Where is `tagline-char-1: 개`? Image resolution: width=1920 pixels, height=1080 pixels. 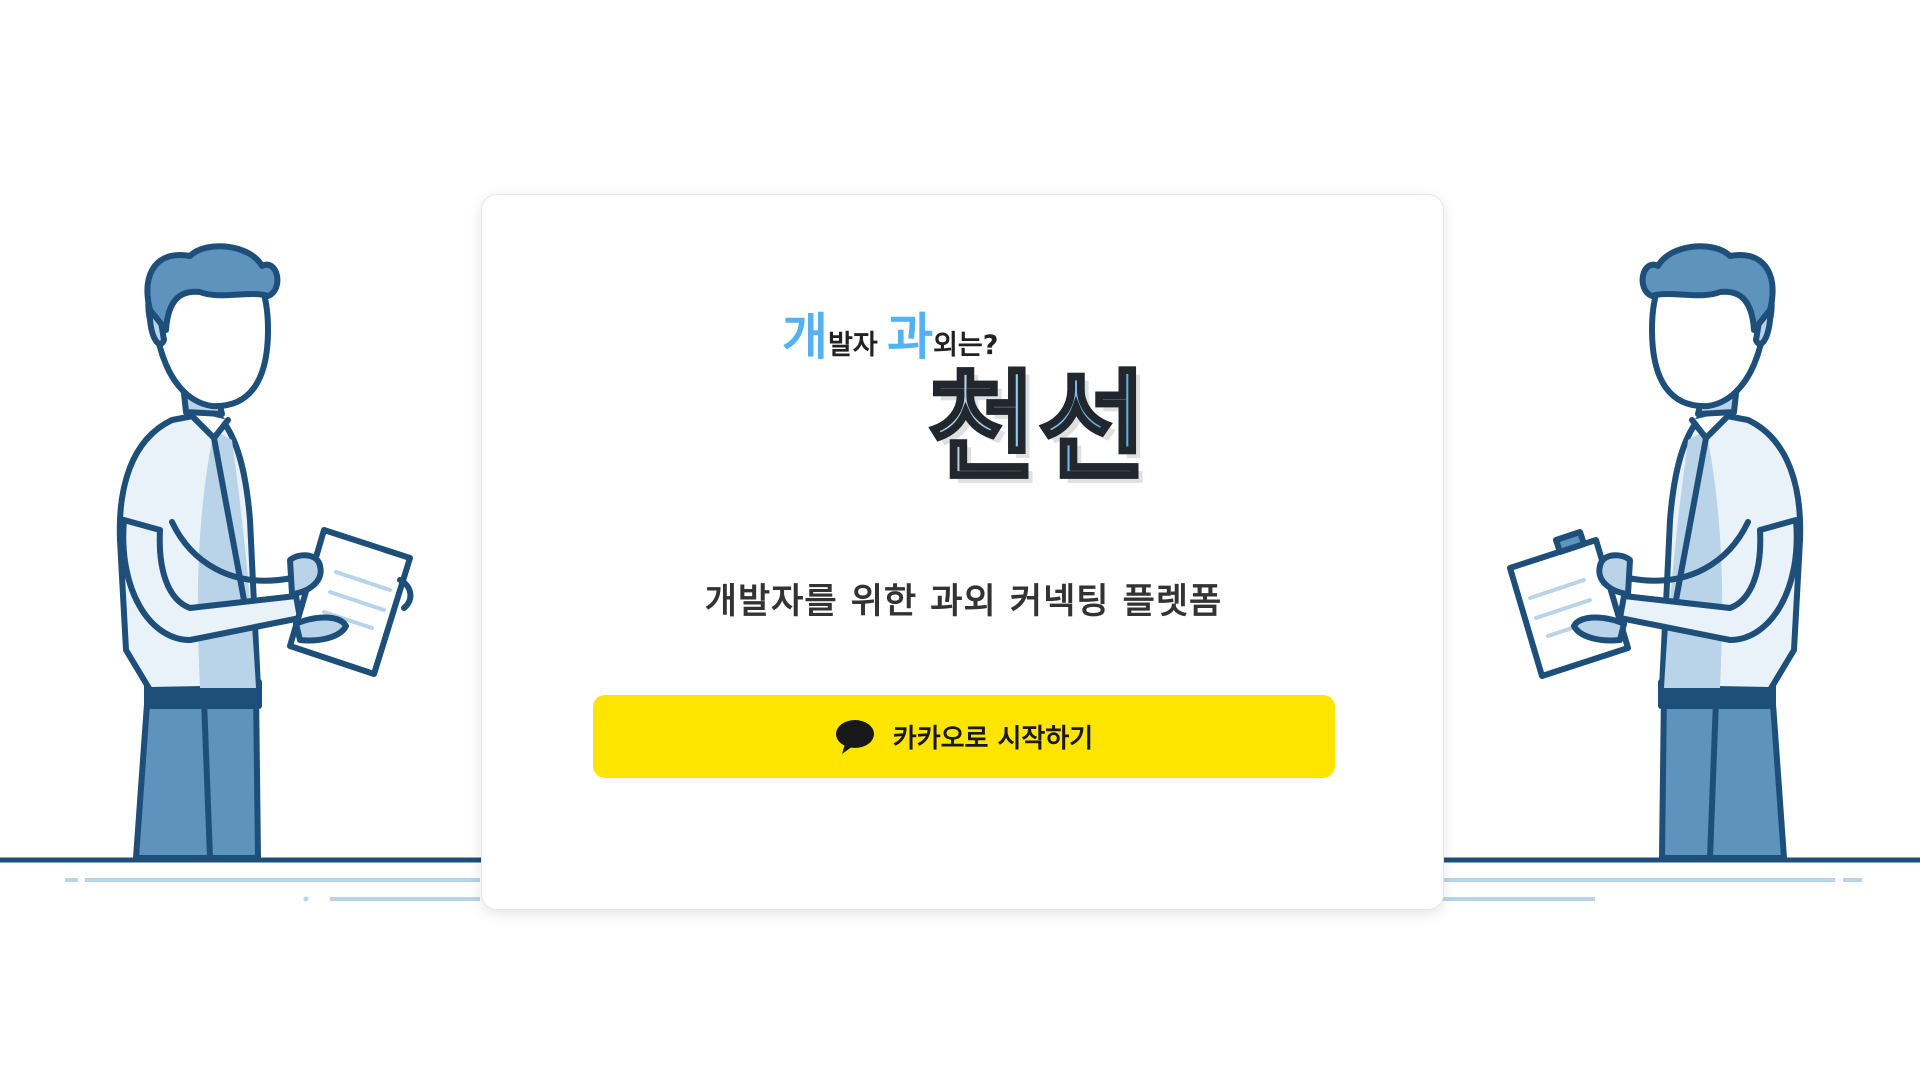
tagline-char-1: 개 is located at coordinates (805, 337).